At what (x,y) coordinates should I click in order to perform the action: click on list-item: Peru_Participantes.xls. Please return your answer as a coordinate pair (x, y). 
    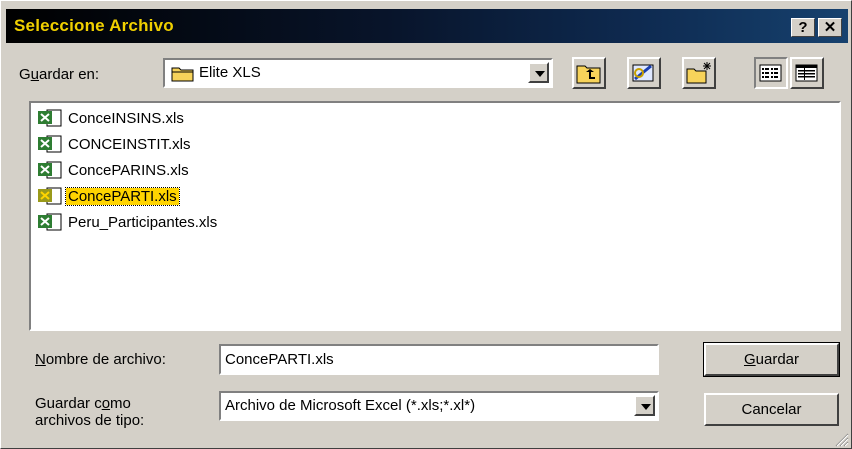
    Looking at the image, I should click on (128, 222).